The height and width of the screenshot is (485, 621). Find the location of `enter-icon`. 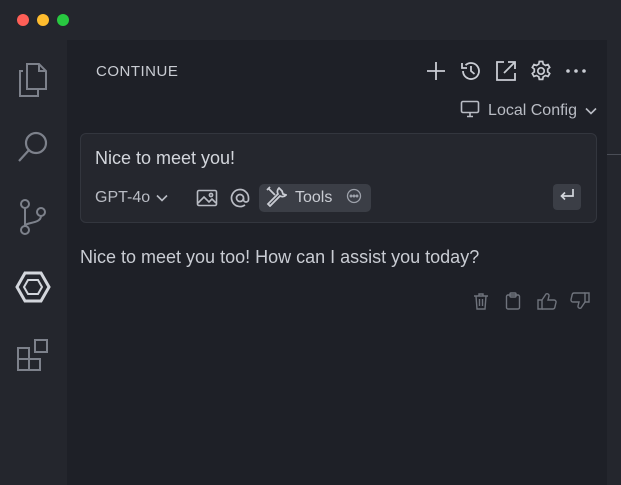

enter-icon is located at coordinates (567, 197).